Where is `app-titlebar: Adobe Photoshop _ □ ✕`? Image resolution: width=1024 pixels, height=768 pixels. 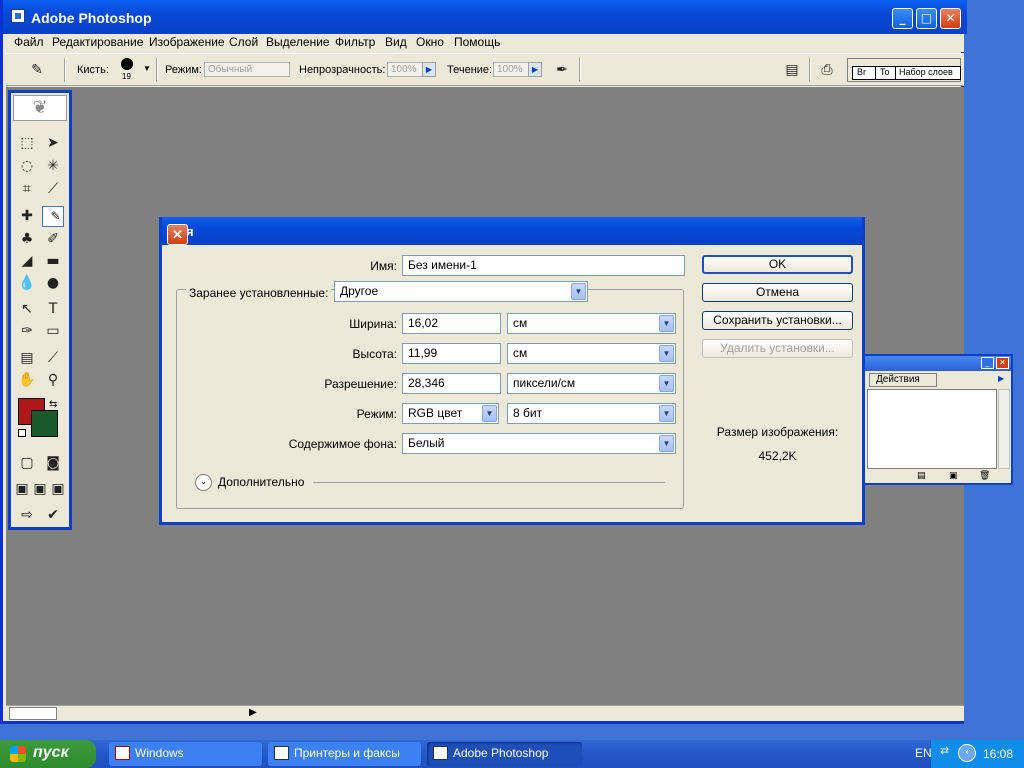 app-titlebar: Adobe Photoshop _ □ ✕ is located at coordinates (485, 17).